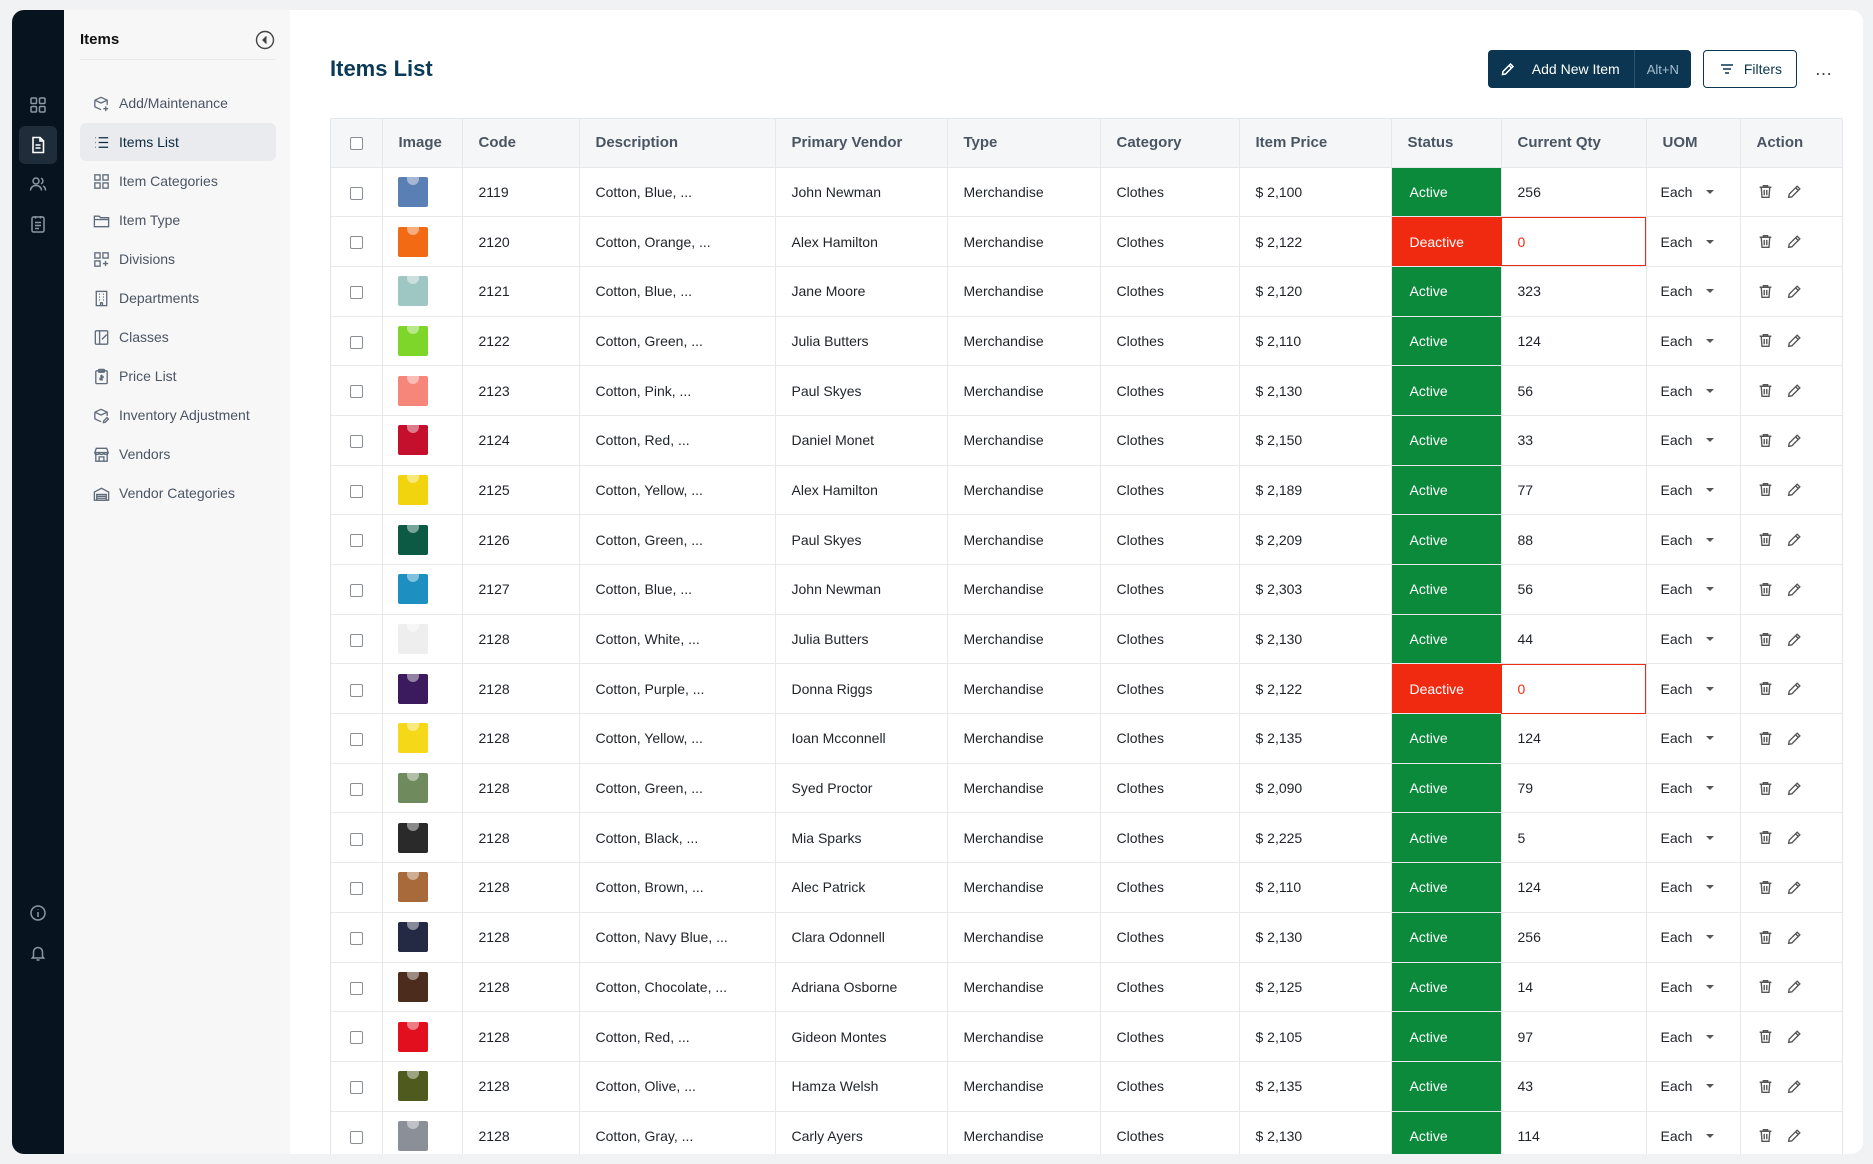 The height and width of the screenshot is (1164, 1873). Describe the element at coordinates (265, 40) in the screenshot. I see `collapse-sidebar-icon` at that location.